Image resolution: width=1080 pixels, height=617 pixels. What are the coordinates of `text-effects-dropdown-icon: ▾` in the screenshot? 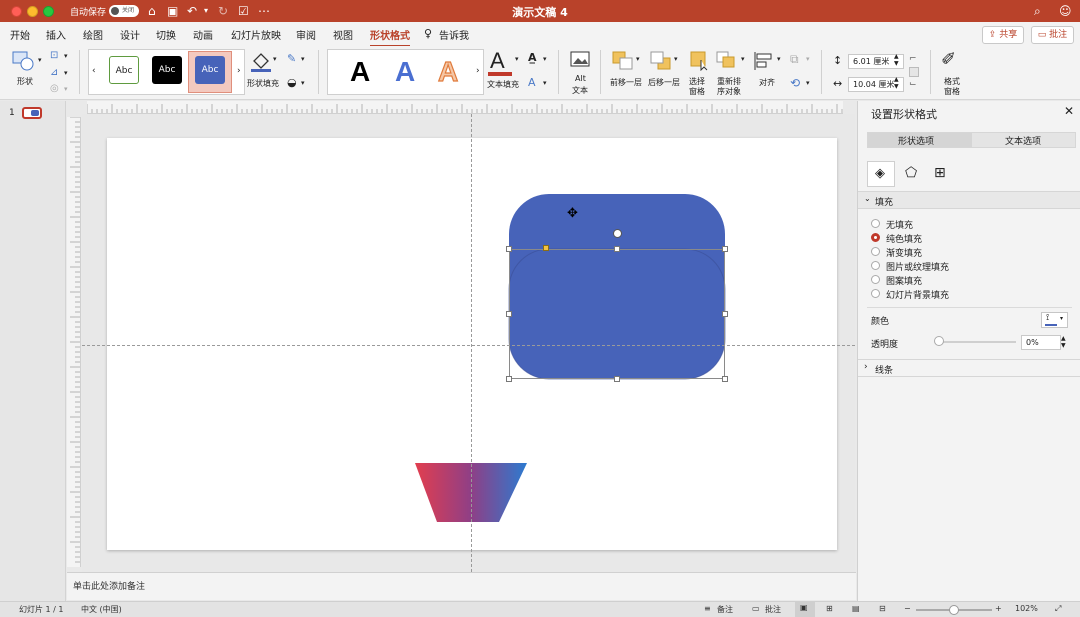 It's located at (545, 83).